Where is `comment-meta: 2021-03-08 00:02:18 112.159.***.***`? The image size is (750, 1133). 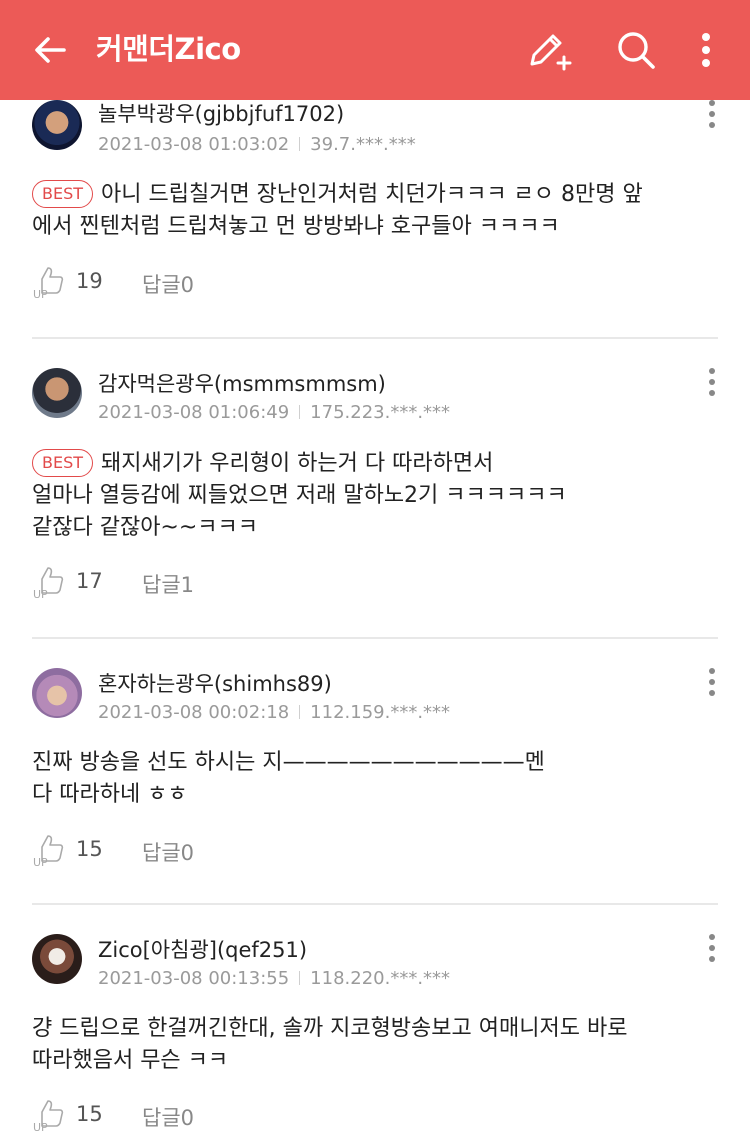 comment-meta: 2021-03-08 00:02:18 112.159.***.*** is located at coordinates (274, 712).